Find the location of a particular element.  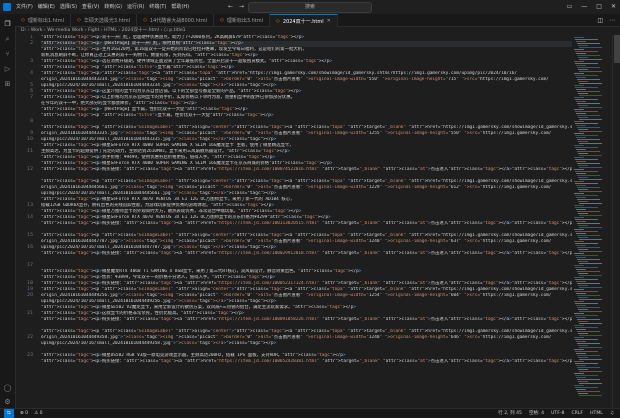

menu-go: 转到(G) is located at coordinates (113, 7).